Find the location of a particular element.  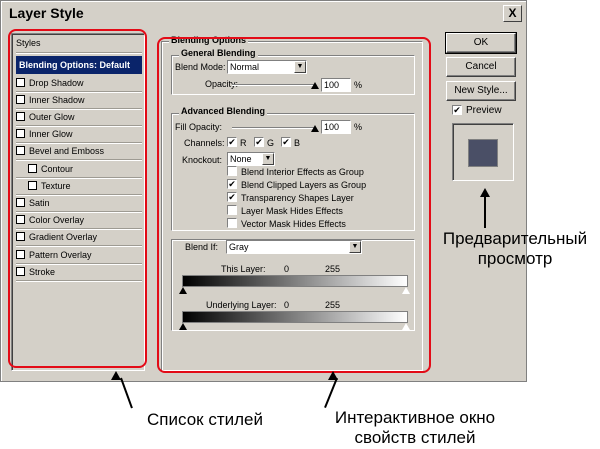

cancel-button: Cancel is located at coordinates (481, 67).